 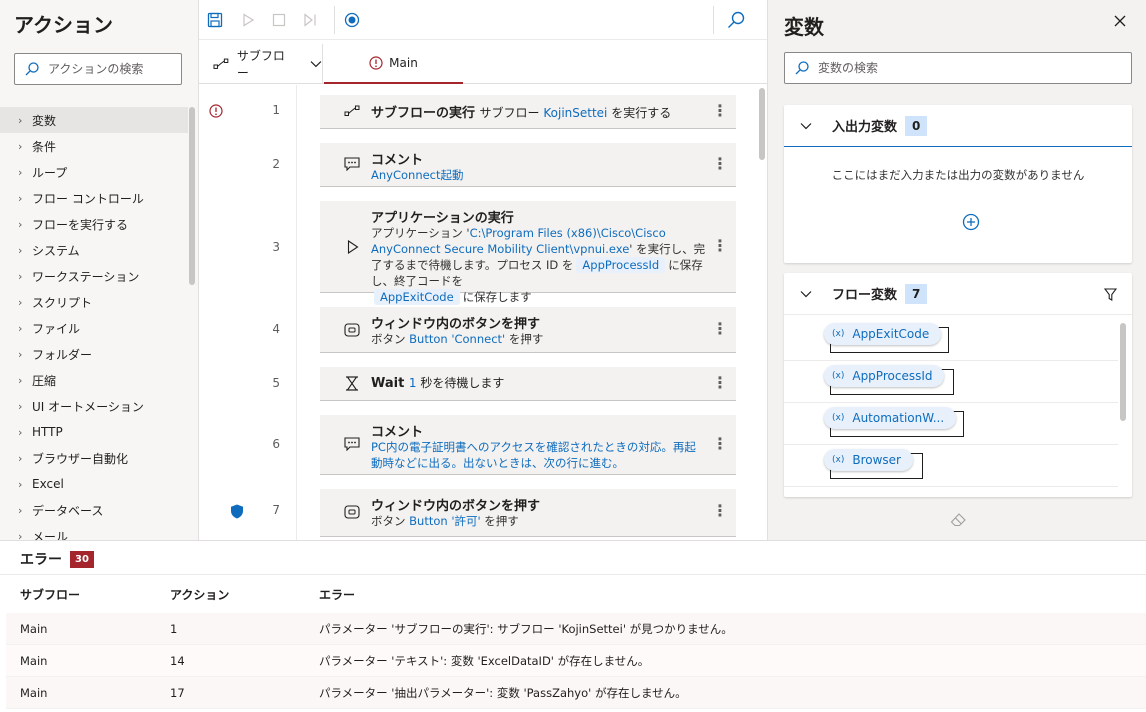 I want to click on variable-chip: (x) AppProcessId, so click(x=884, y=376).